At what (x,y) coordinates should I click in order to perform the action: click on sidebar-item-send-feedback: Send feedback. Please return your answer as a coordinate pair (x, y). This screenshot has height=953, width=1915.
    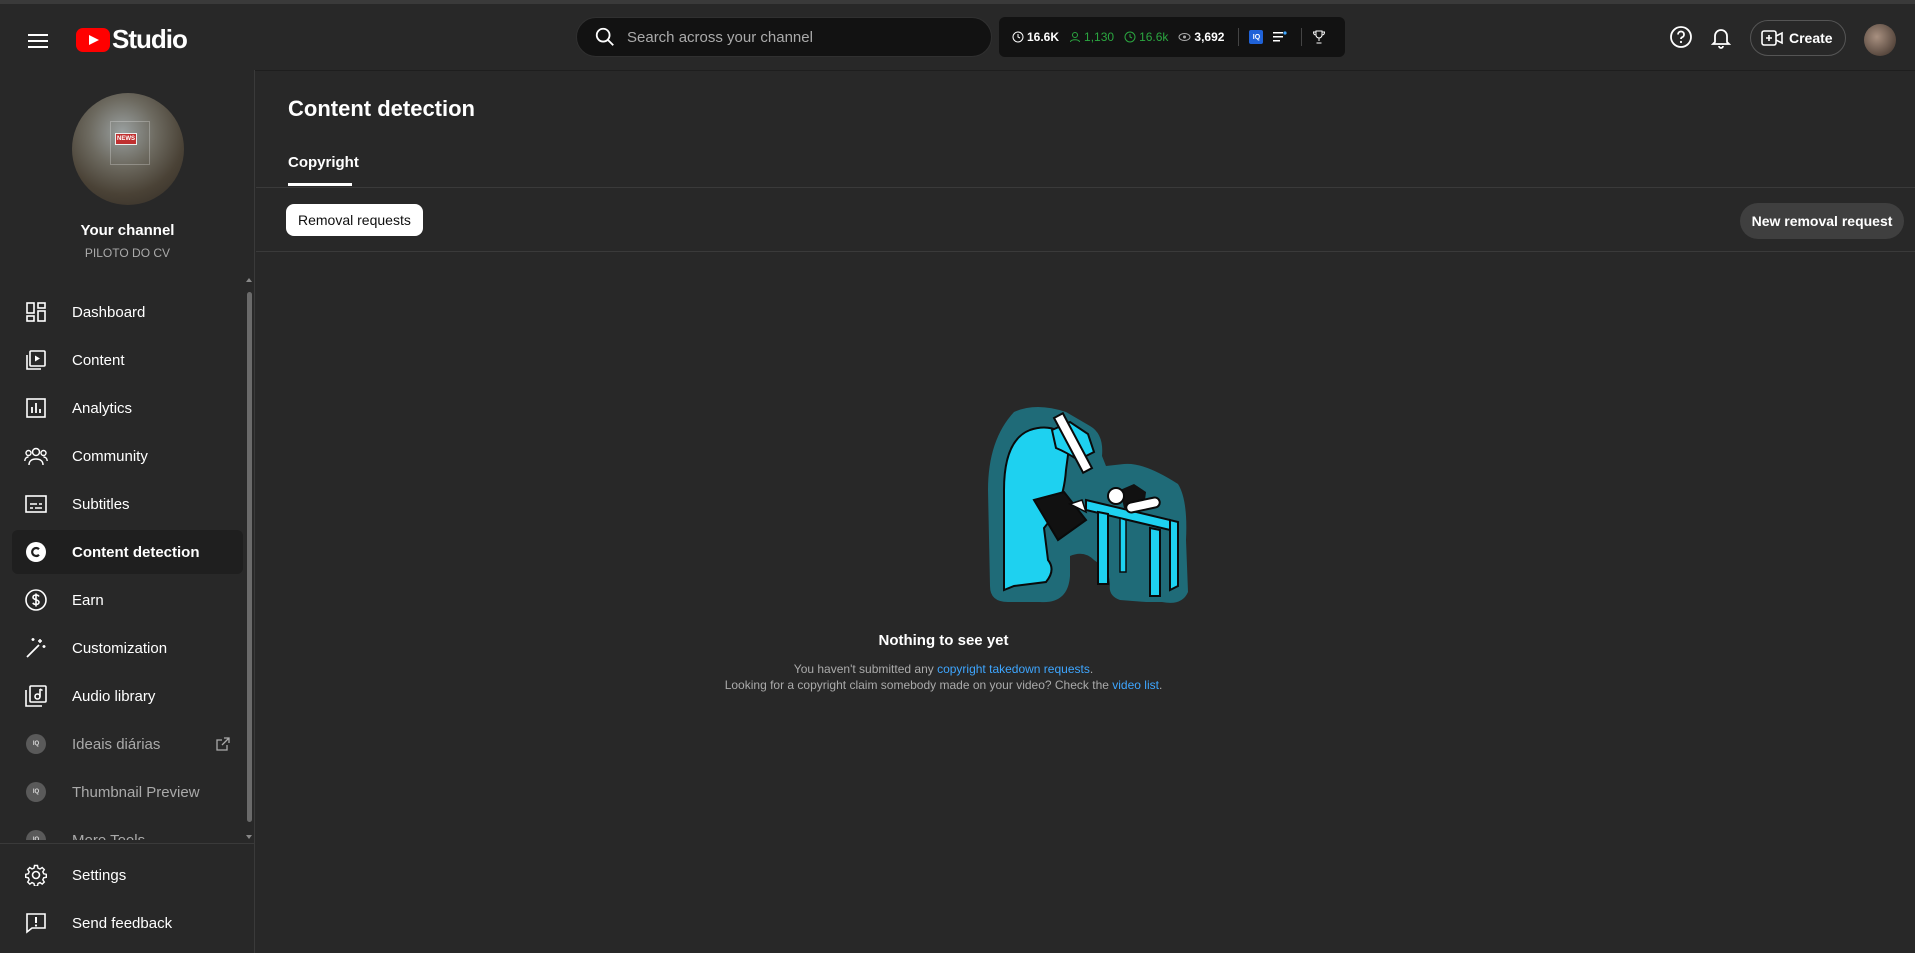
    Looking at the image, I should click on (127, 923).